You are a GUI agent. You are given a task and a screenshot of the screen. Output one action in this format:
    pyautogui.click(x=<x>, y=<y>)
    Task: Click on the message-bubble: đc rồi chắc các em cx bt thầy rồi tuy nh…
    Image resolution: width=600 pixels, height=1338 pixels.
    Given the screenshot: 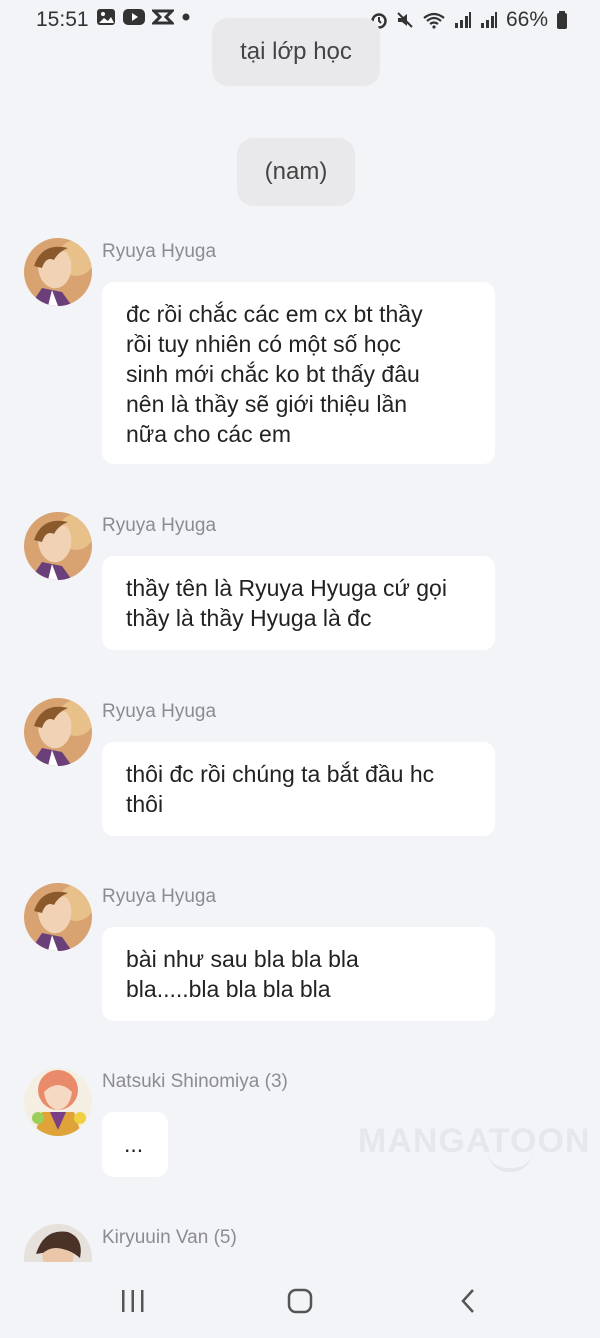 What is the action you would take?
    pyautogui.click(x=298, y=373)
    